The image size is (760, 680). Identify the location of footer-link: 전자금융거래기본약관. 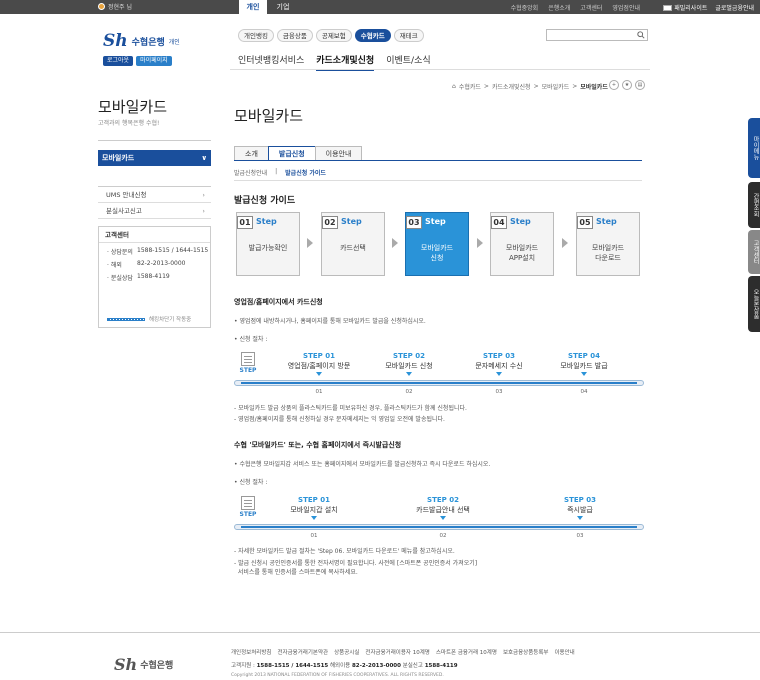
(302, 652).